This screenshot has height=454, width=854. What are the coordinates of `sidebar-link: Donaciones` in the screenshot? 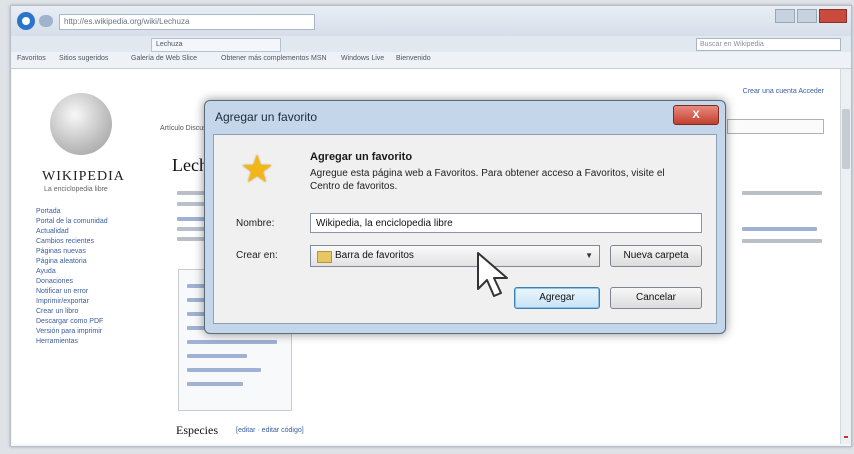 It's located at (91, 282).